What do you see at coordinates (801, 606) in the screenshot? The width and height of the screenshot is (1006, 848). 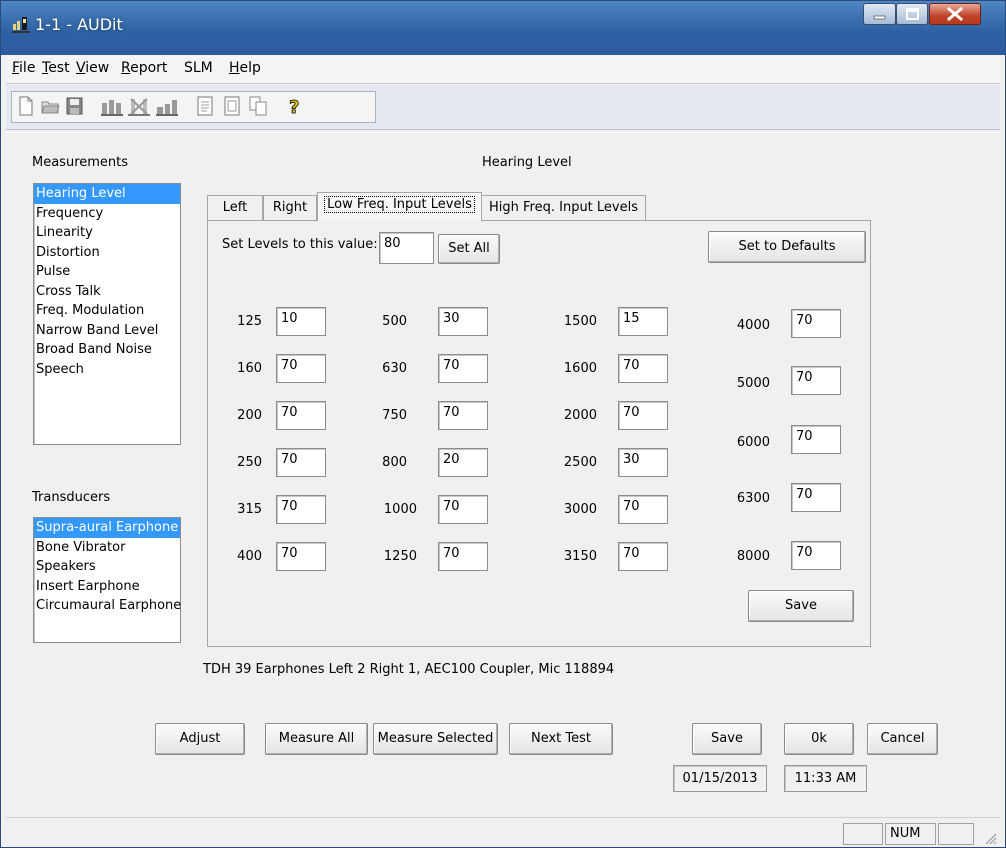 I see `tab-save-button: Save` at bounding box center [801, 606].